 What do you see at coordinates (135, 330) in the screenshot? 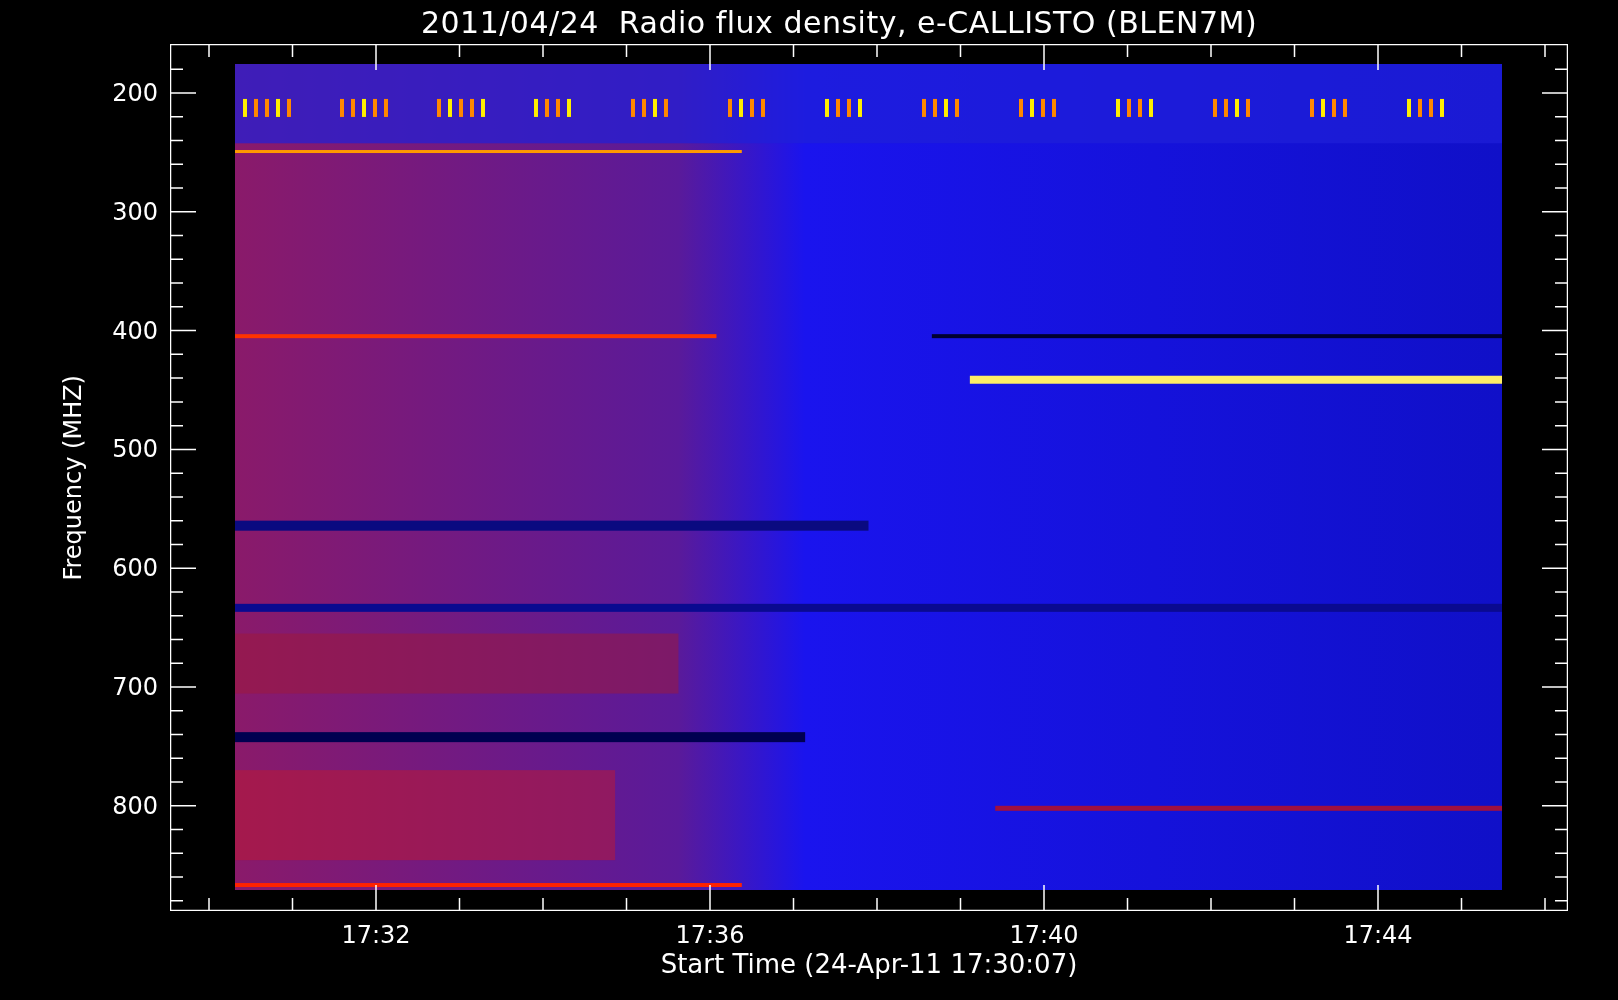
I see `y-tick-label: 400` at bounding box center [135, 330].